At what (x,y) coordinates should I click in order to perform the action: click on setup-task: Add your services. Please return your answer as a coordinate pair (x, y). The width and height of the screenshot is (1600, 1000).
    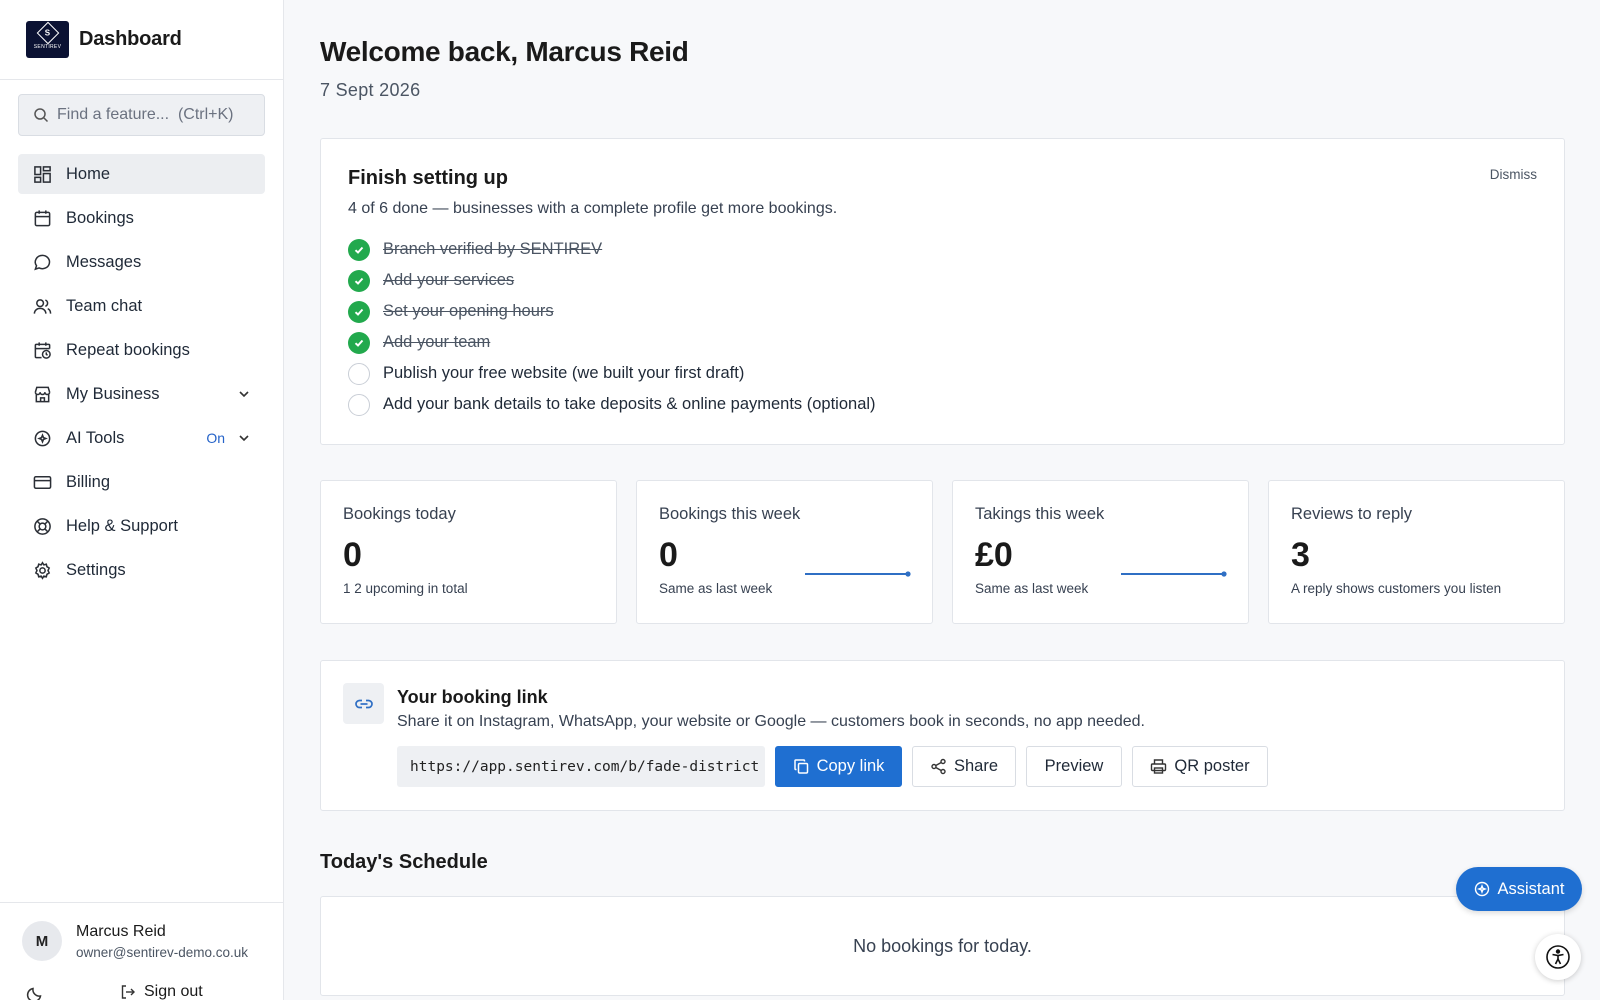
    Looking at the image, I should click on (942, 280).